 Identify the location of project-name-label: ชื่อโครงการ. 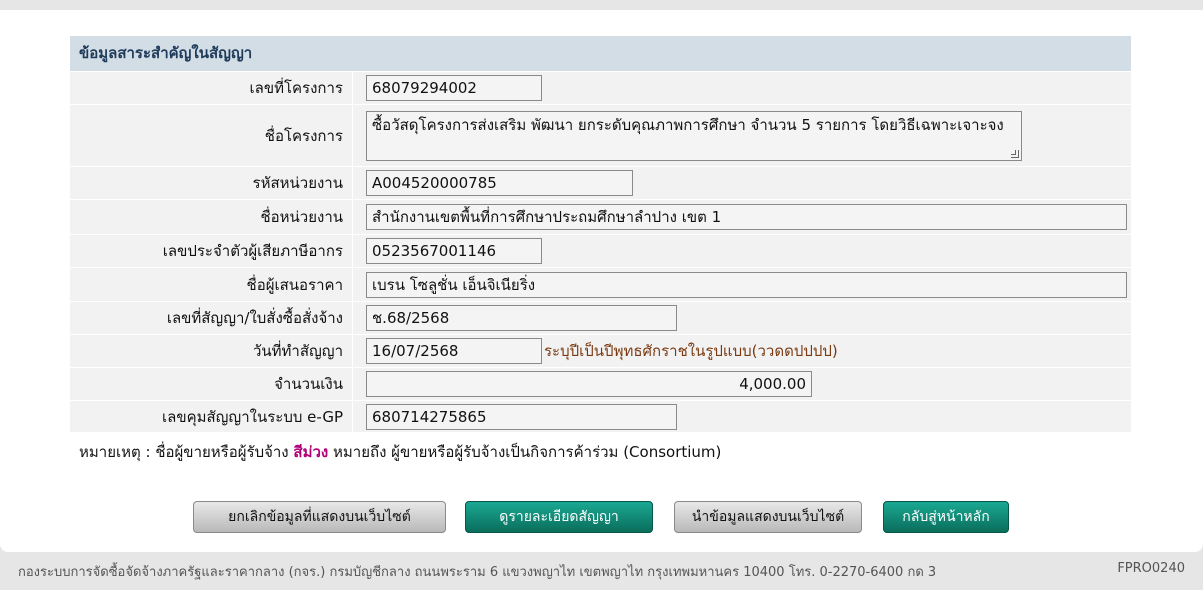
(303, 135).